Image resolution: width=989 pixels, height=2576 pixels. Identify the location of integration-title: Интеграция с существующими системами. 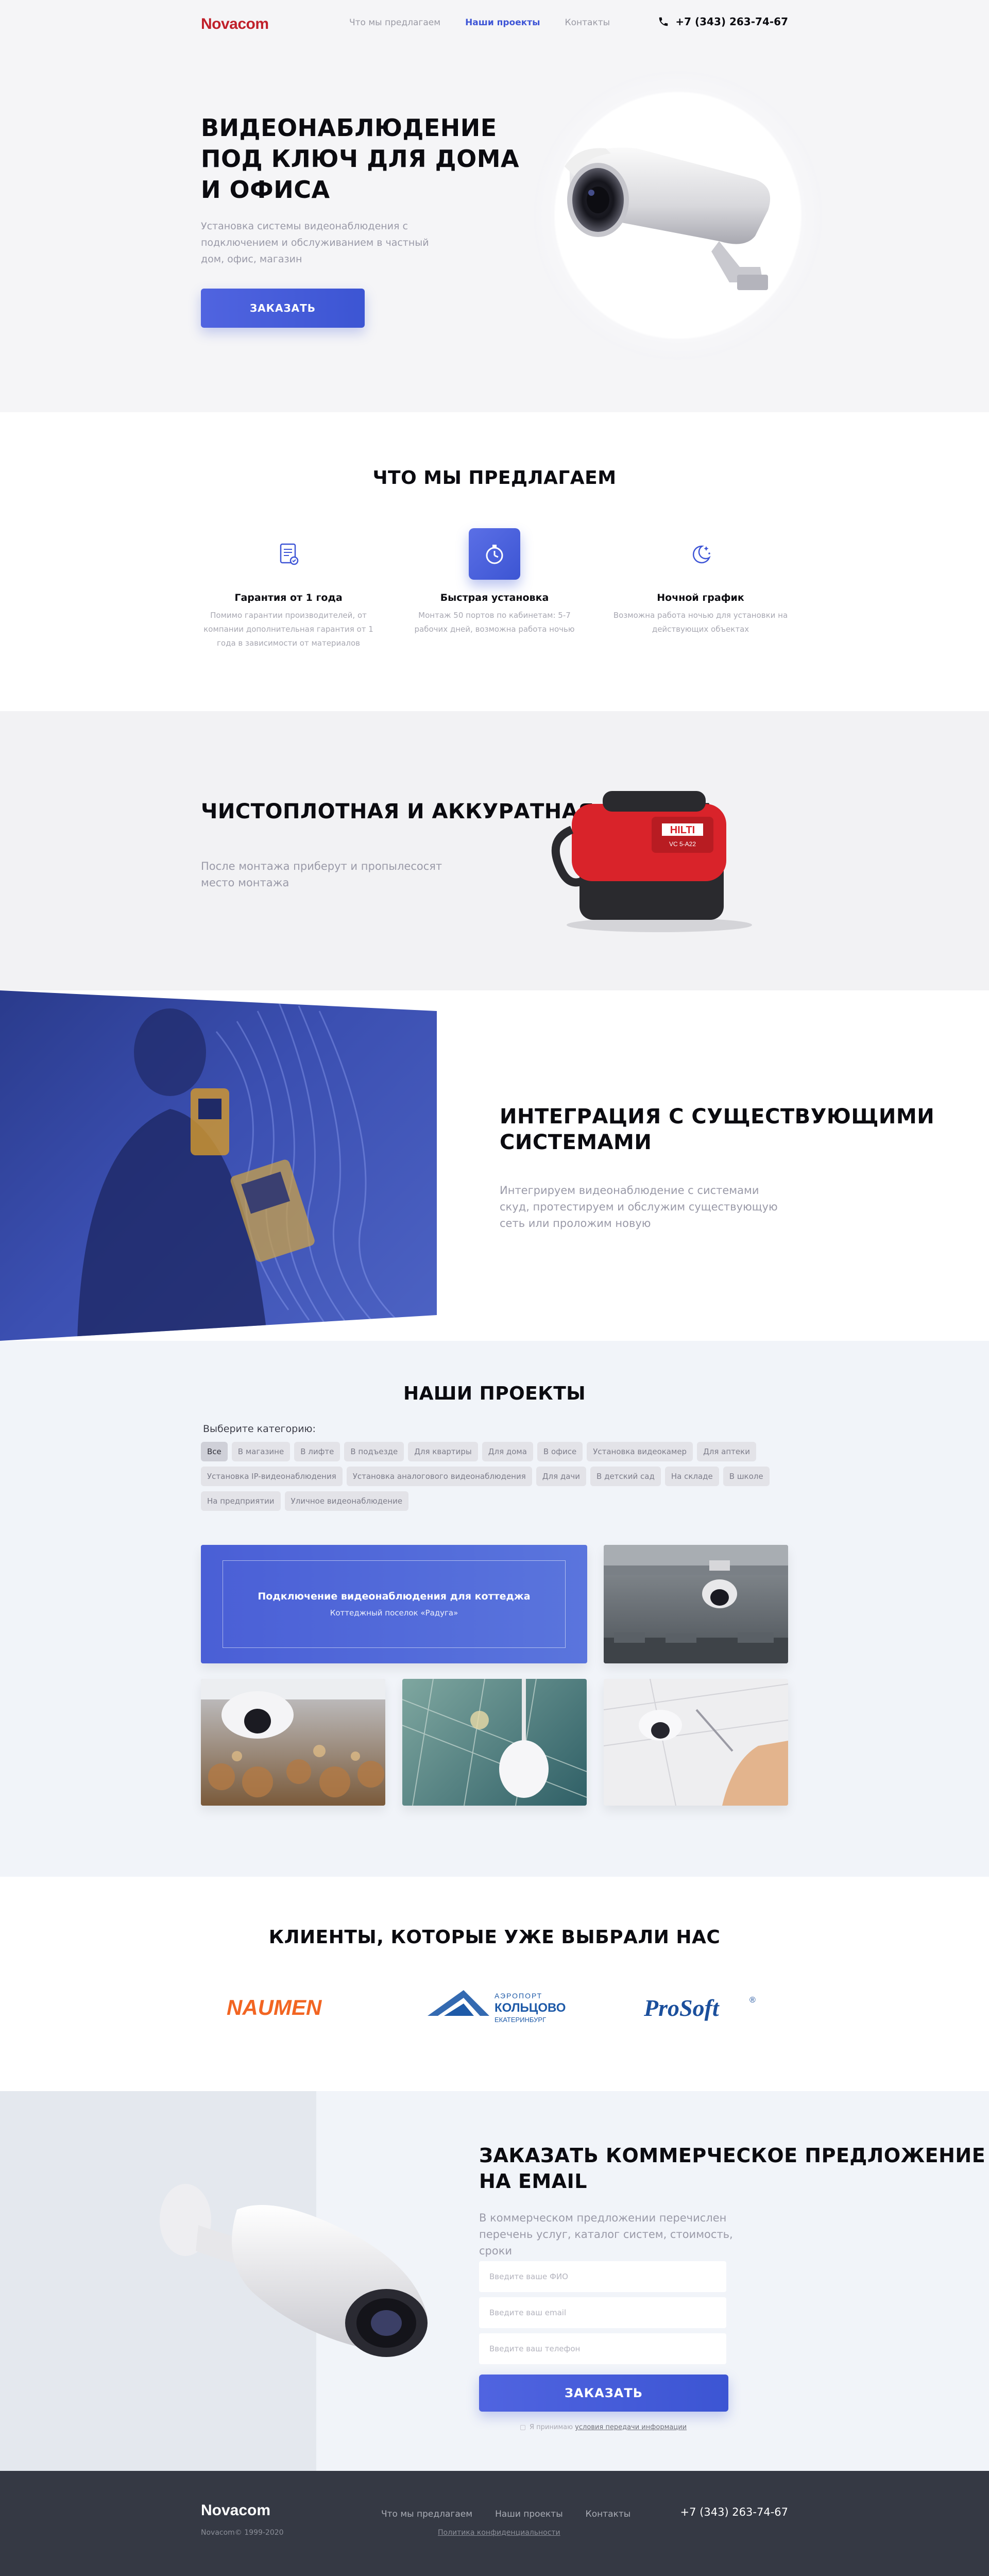
(718, 1129).